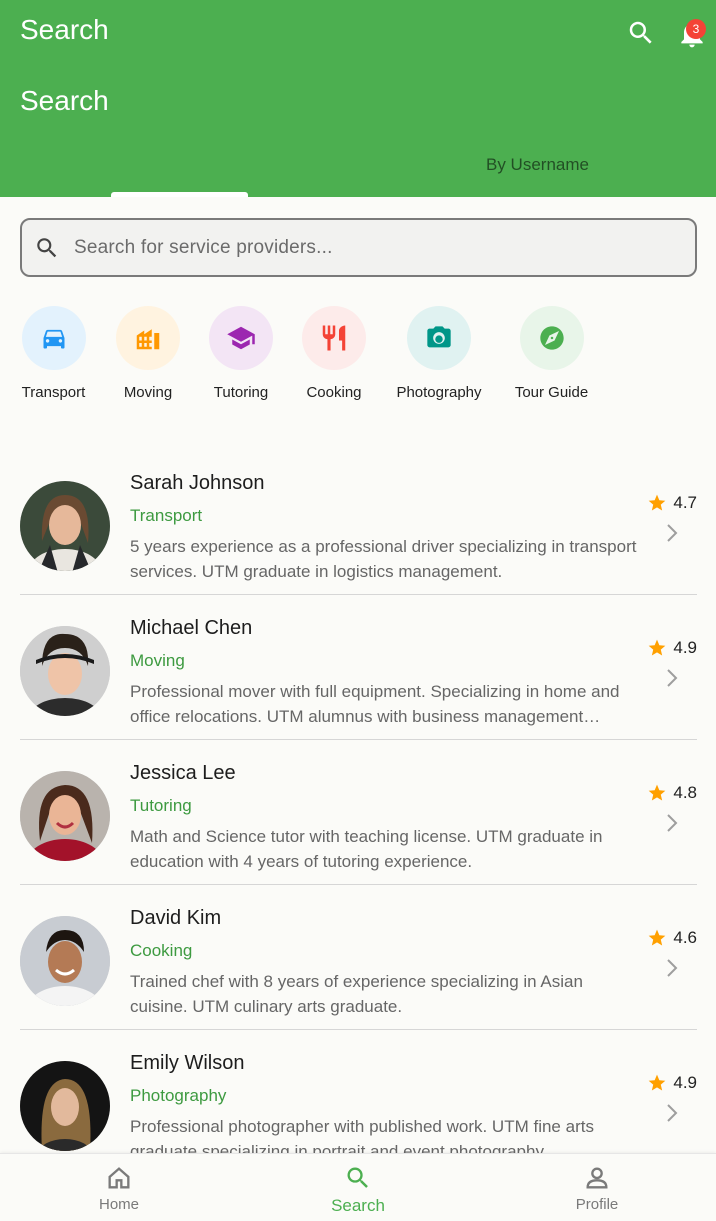 The width and height of the screenshot is (716, 1221). I want to click on home-icon, so click(119, 1178).